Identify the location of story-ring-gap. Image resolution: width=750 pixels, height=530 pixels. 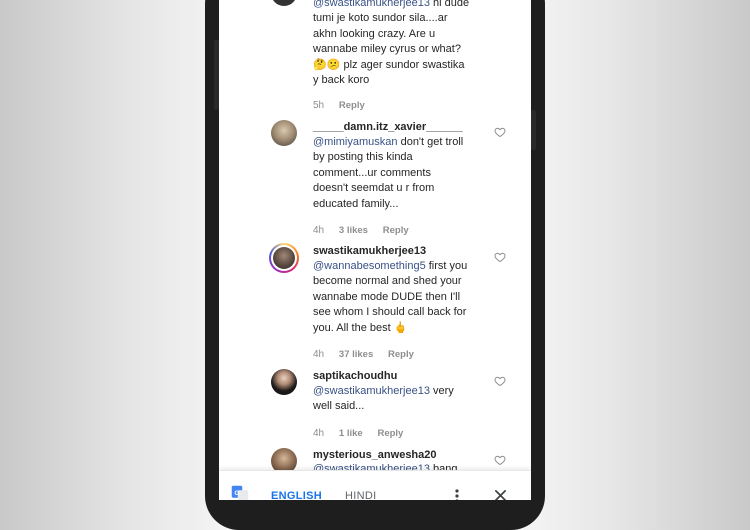
(284, 258).